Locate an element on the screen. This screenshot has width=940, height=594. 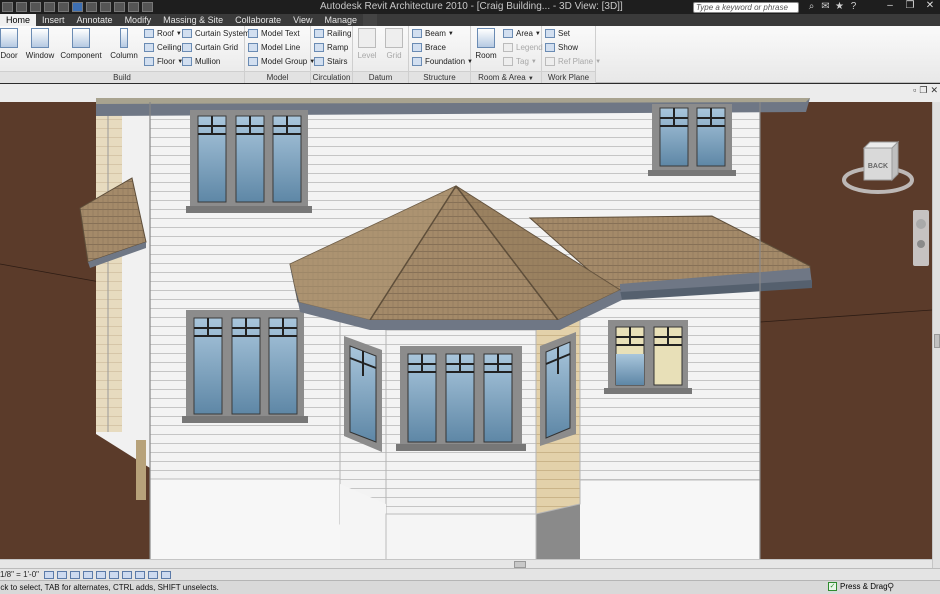
curtain-grid-button: Curtain Grid is located at coordinates (210, 47).